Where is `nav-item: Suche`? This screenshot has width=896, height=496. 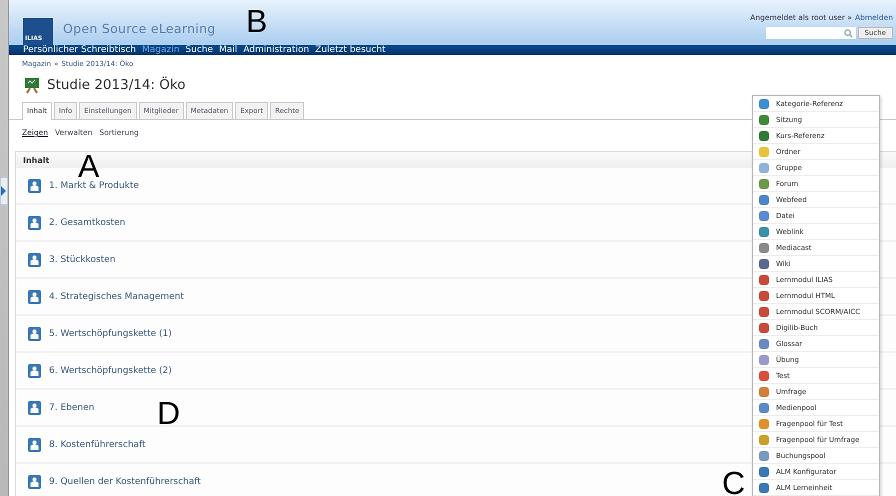
nav-item: Suche is located at coordinates (199, 50).